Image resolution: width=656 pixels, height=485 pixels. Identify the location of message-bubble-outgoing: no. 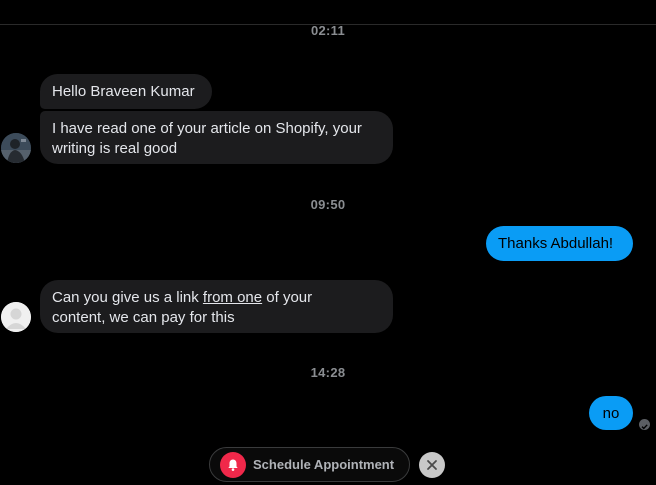
(611, 413).